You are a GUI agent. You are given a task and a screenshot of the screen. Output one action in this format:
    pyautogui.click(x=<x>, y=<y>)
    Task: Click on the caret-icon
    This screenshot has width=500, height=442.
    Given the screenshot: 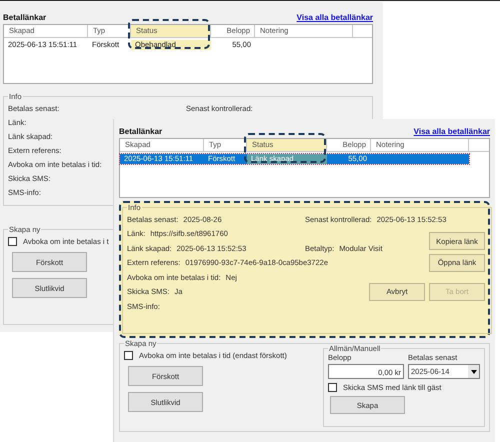 What is the action you would take?
    pyautogui.click(x=473, y=372)
    